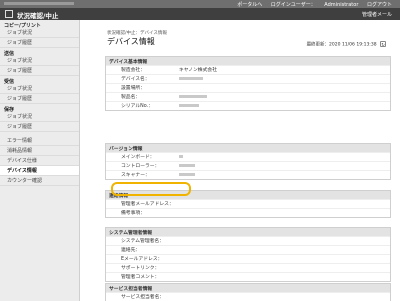 Image resolution: width=400 pixels, height=301 pixels. I want to click on section-title: バージョン情報, so click(248, 148).